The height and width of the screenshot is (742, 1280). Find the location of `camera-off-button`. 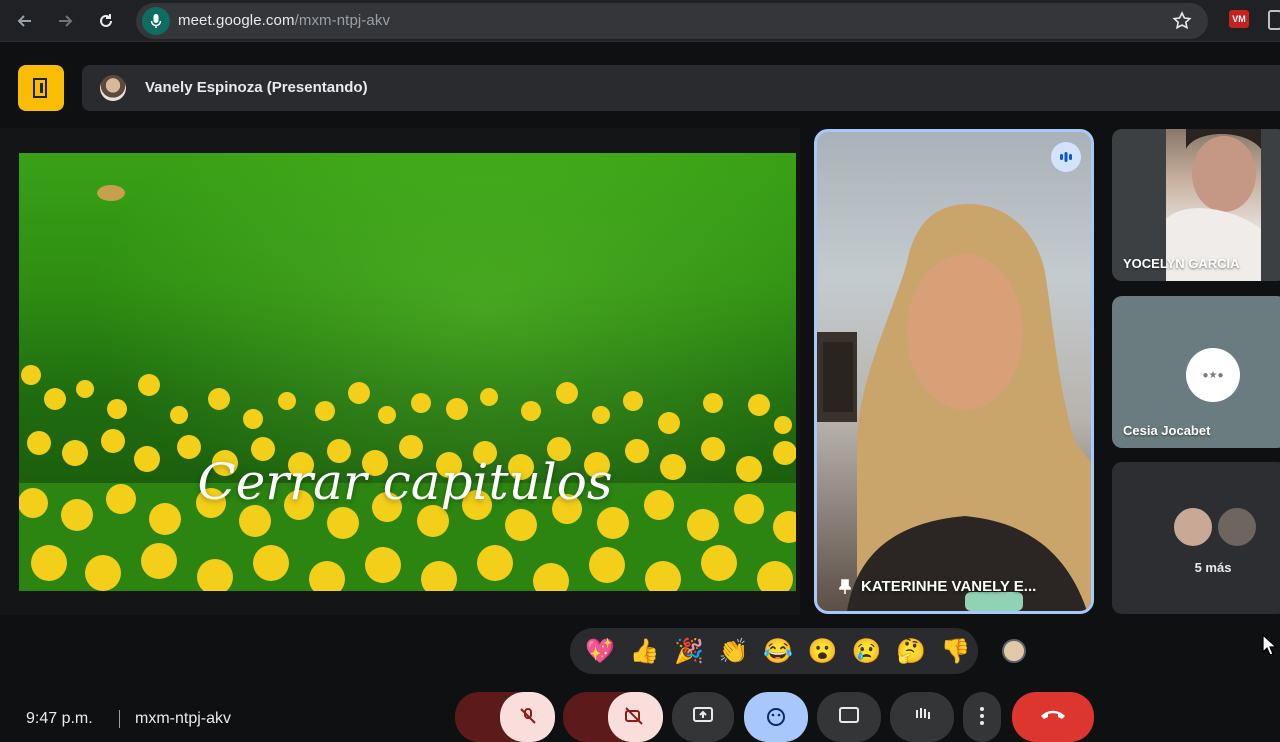

camera-off-button is located at coordinates (635, 717).